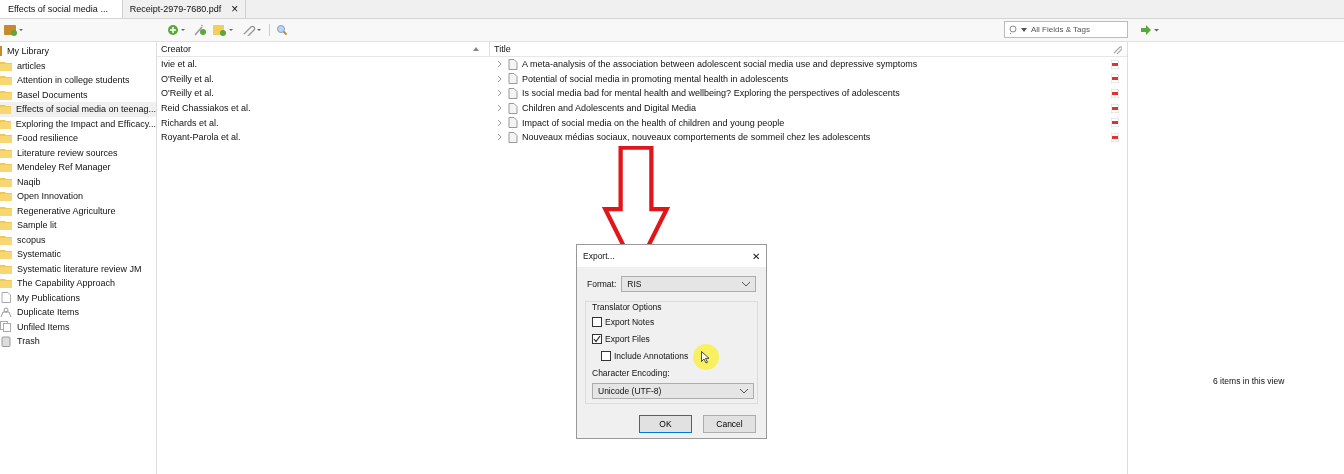 Image resolution: width=1344 pixels, height=474 pixels. I want to click on item-count: 6 items in this view, so click(1249, 381).